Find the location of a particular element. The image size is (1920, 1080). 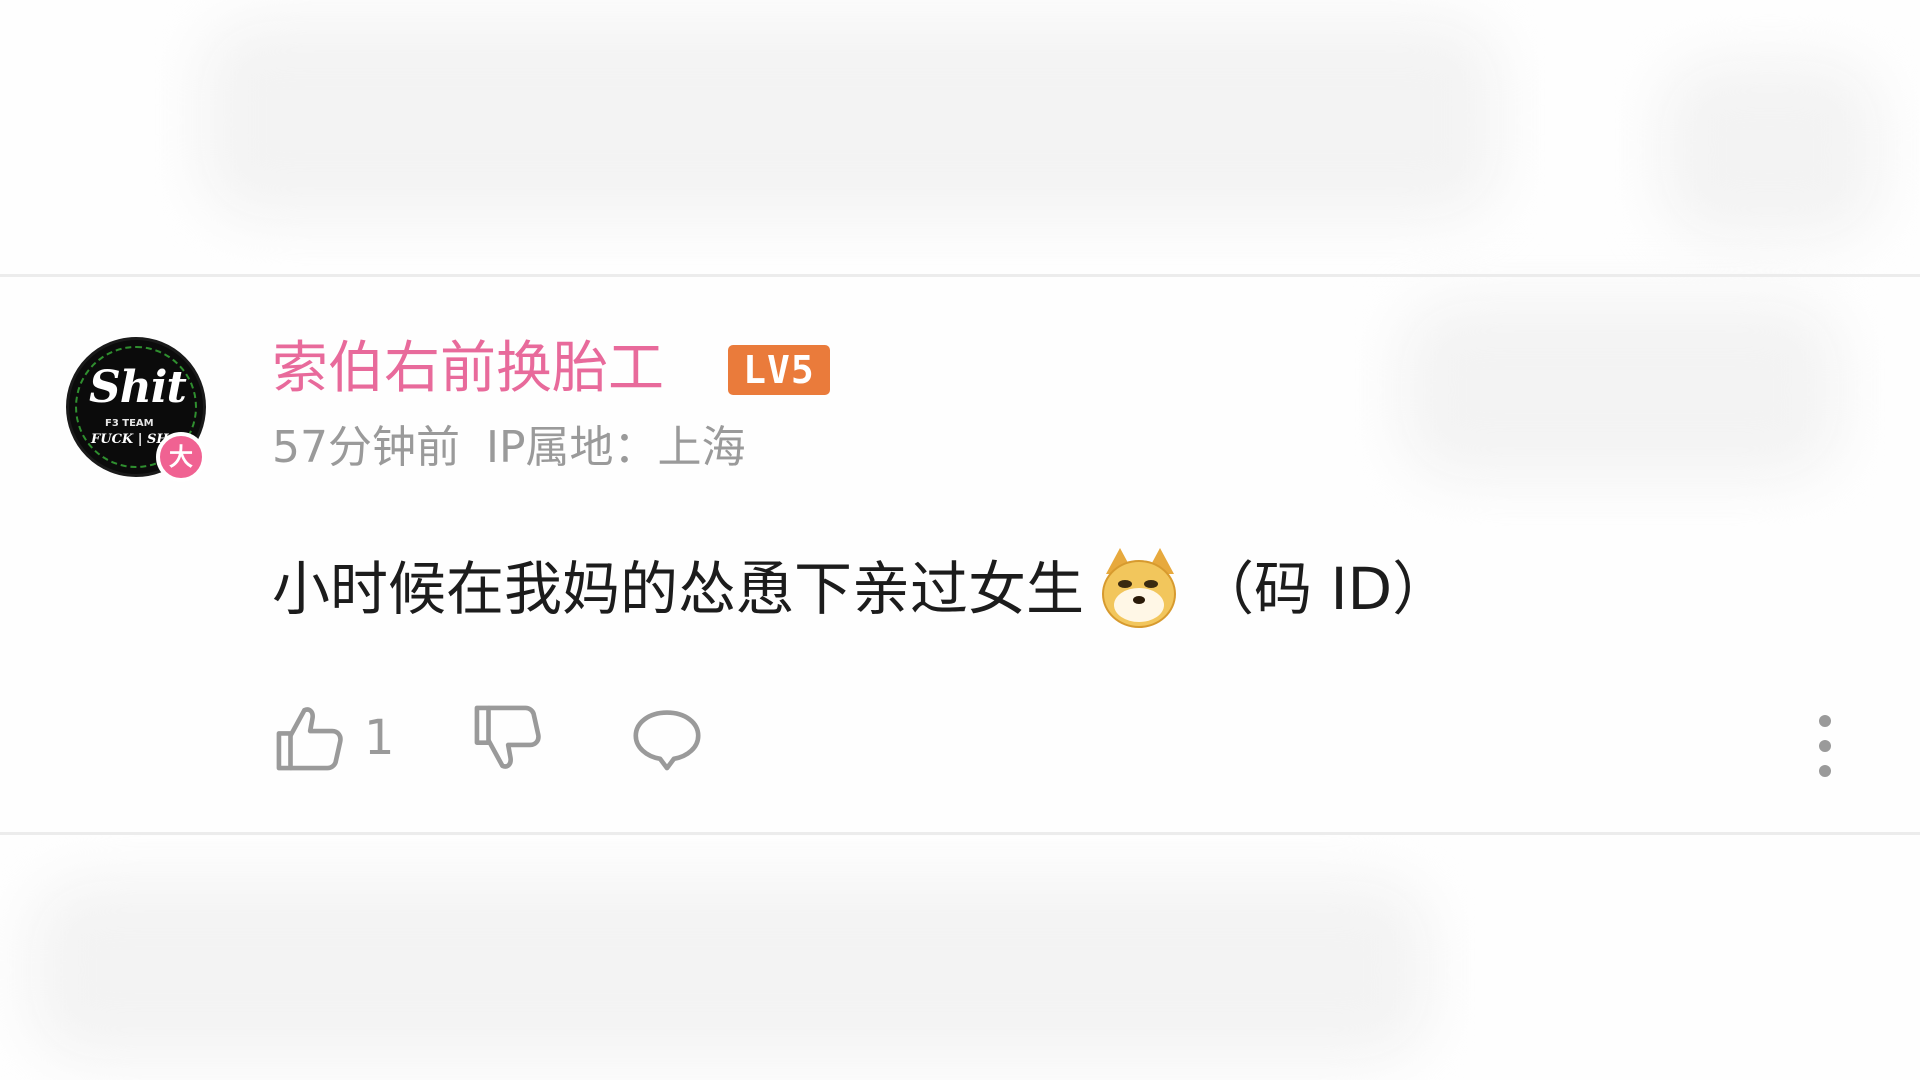

comment-bubble-icon is located at coordinates (667, 738).